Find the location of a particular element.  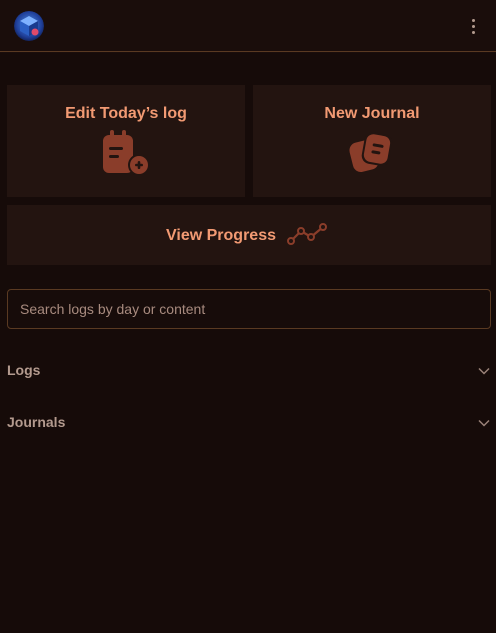

more-options-button is located at coordinates (473, 26).